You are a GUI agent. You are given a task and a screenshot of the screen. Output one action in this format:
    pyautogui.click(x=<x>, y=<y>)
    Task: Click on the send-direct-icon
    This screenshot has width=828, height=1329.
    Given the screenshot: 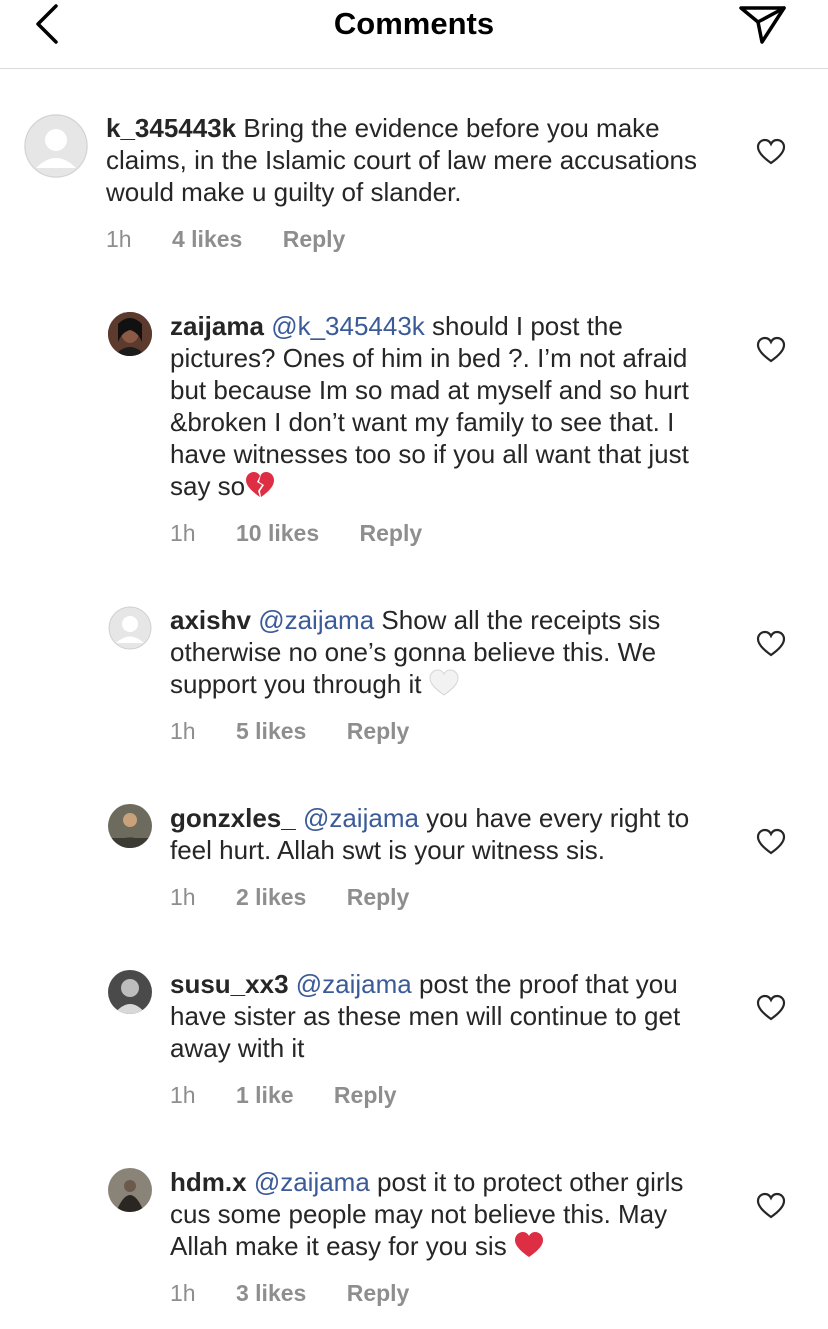 What is the action you would take?
    pyautogui.click(x=763, y=24)
    